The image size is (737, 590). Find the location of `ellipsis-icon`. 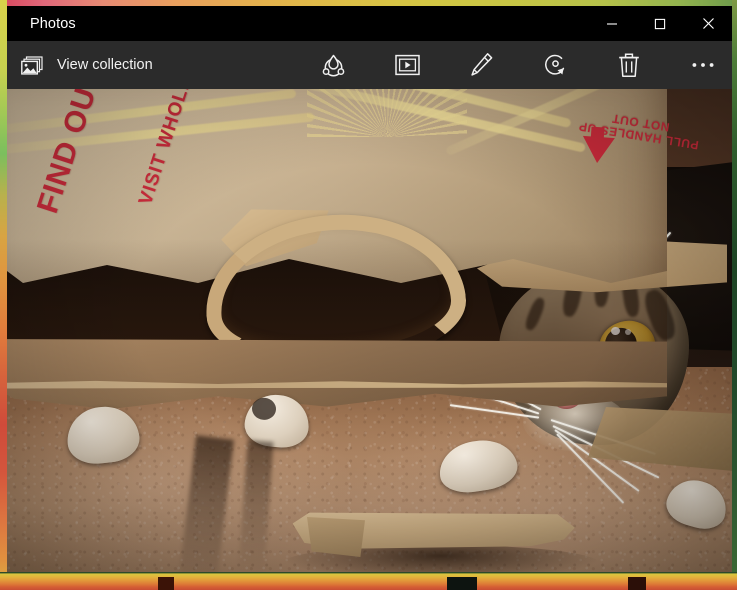

ellipsis-icon is located at coordinates (703, 65).